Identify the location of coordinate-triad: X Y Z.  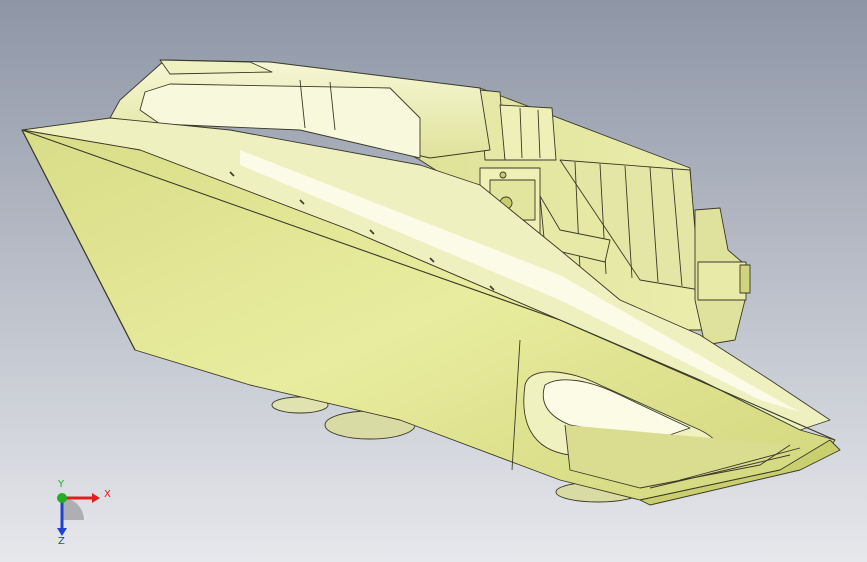
(84, 513).